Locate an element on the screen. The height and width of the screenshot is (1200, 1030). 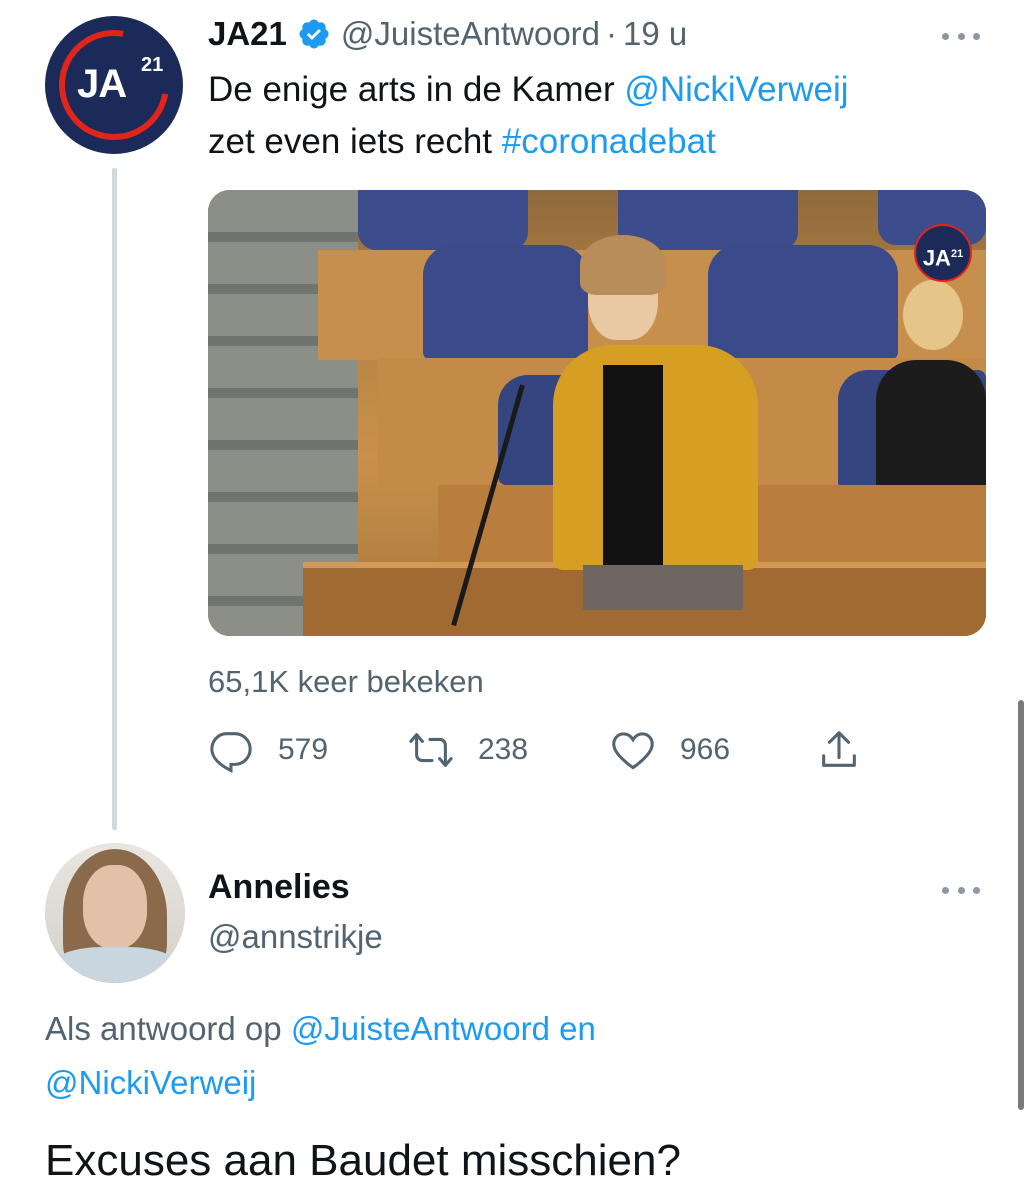
retweet-count: 238 is located at coordinates (503, 749).